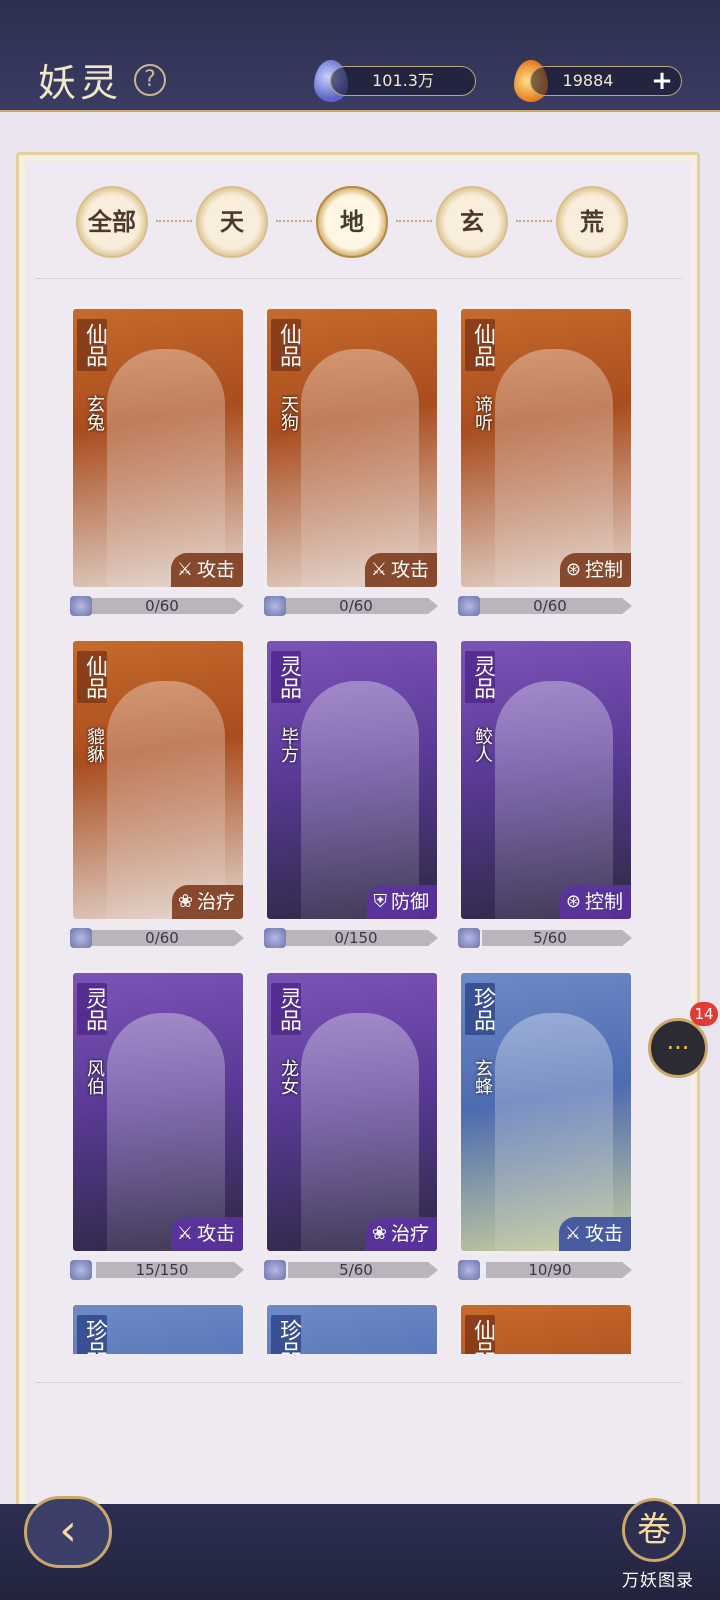  I want to click on spirit-portrait: 珍品, so click(158, 1328).